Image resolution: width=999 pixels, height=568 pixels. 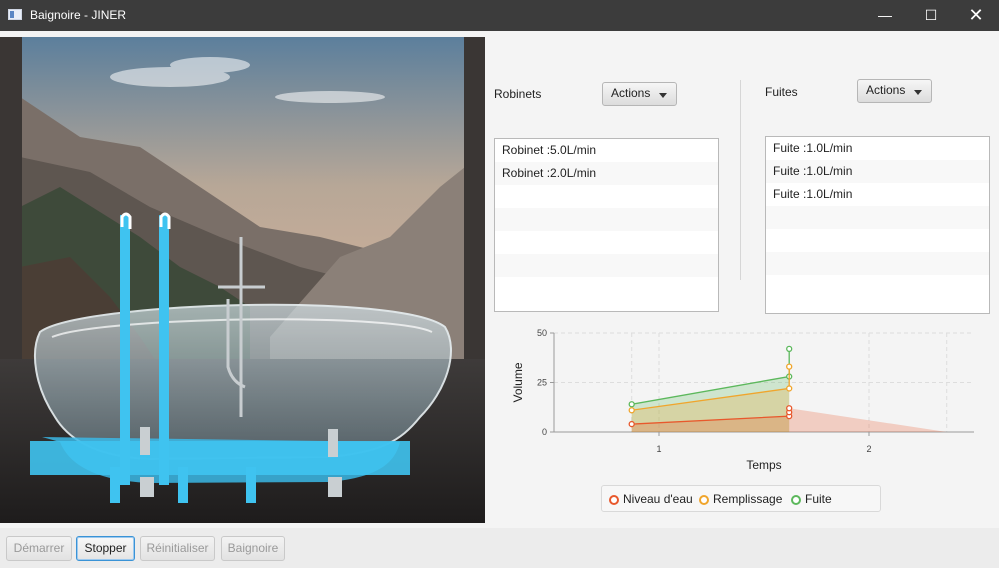 I want to click on chart-legend: Niveau d'eau Remplissage Fuite, so click(x=741, y=498).